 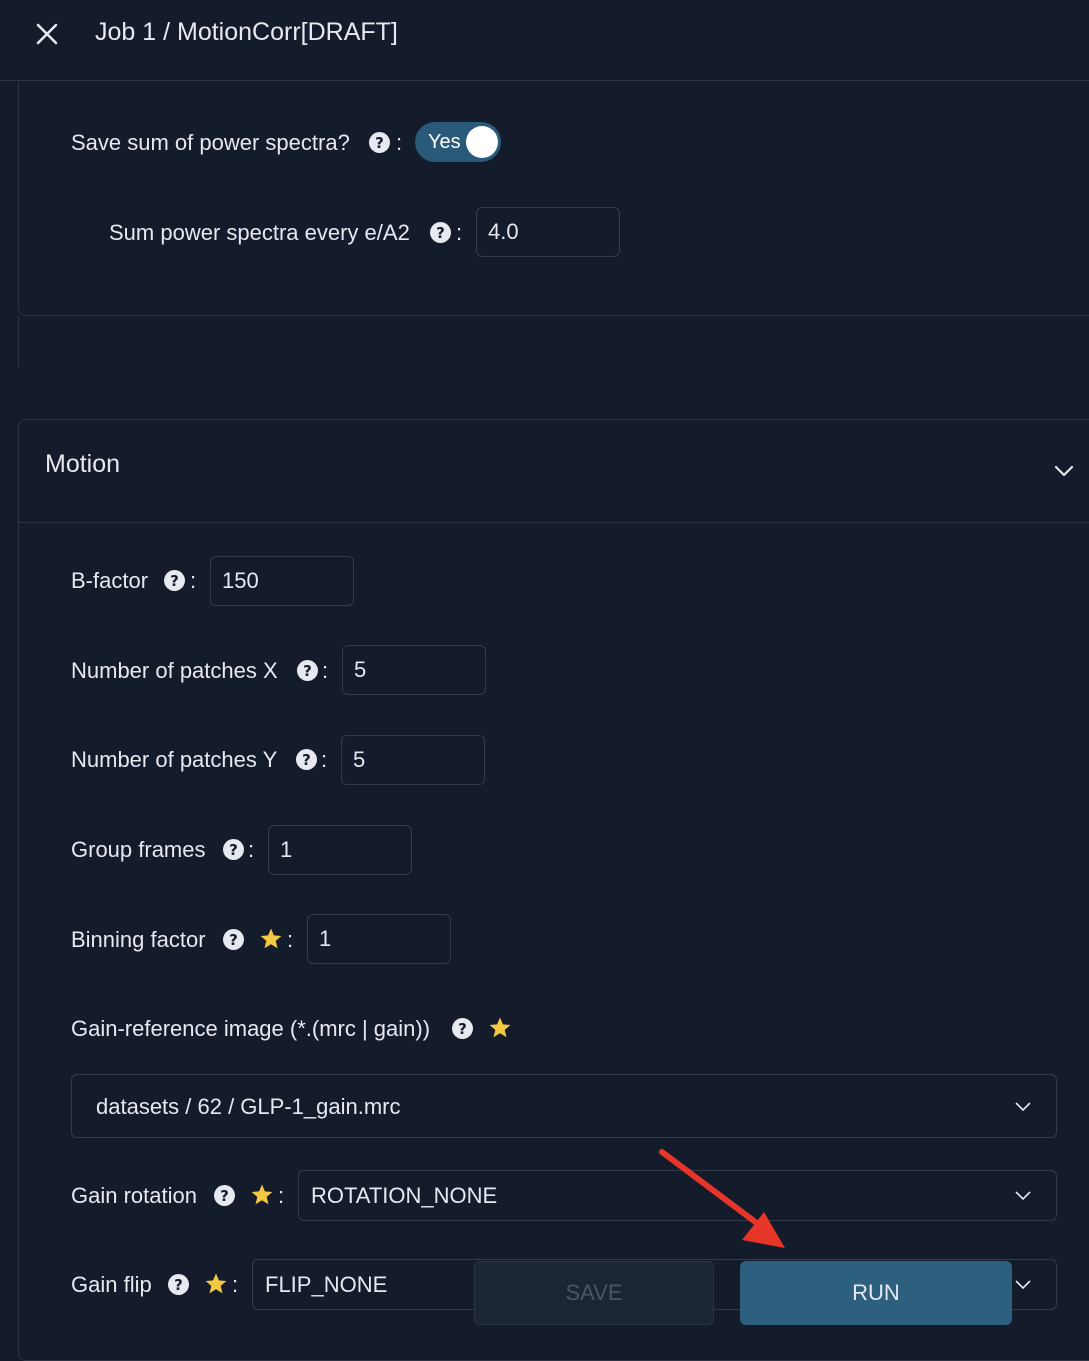 I want to click on dialog-header: Job 1 / MotionCorr[DRAFT], so click(x=544, y=40).